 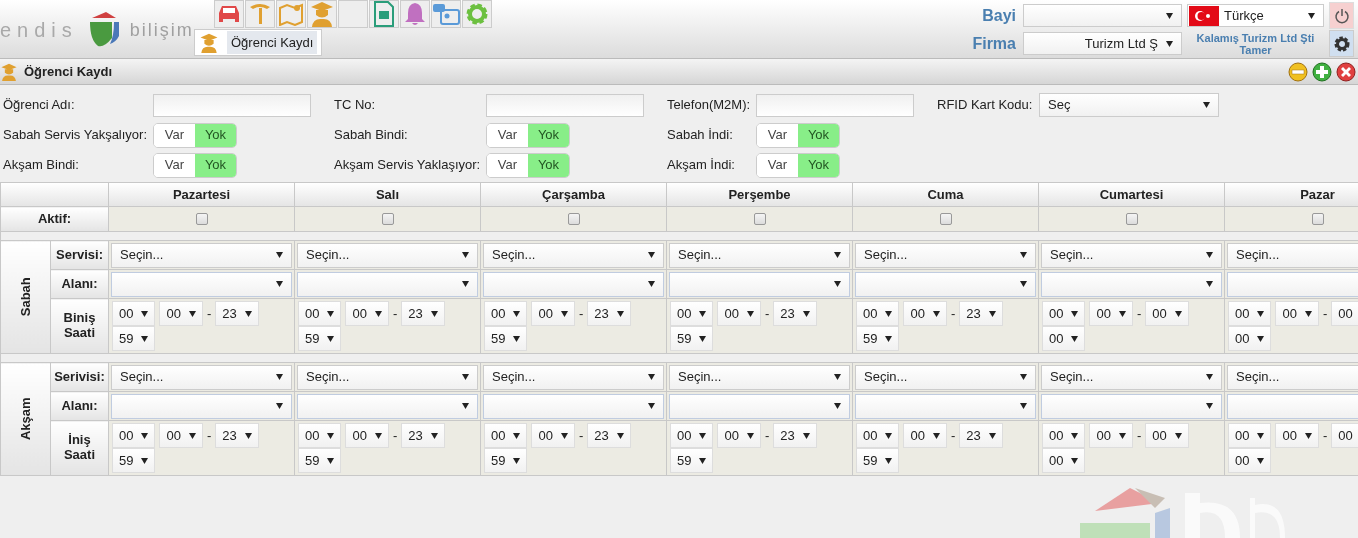 I want to click on dropdown: Seç, so click(x=1129, y=105).